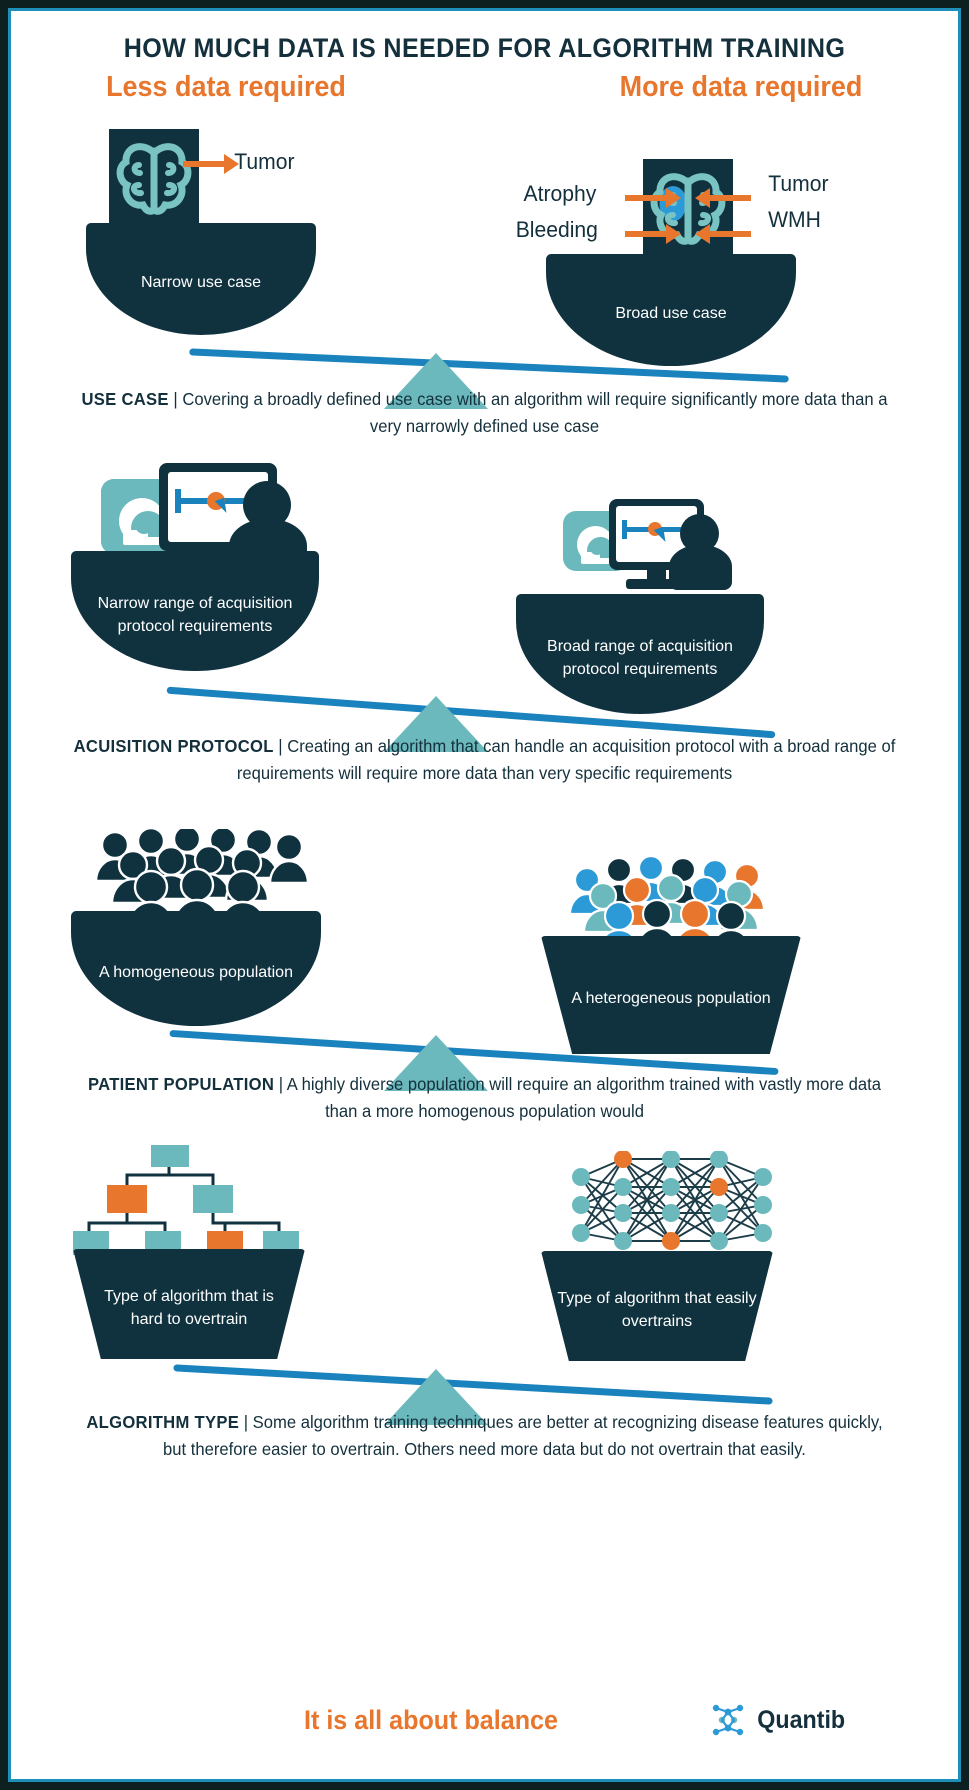 The width and height of the screenshot is (969, 1790). What do you see at coordinates (653, 234) in the screenshot?
I see `arrow-bleeding` at bounding box center [653, 234].